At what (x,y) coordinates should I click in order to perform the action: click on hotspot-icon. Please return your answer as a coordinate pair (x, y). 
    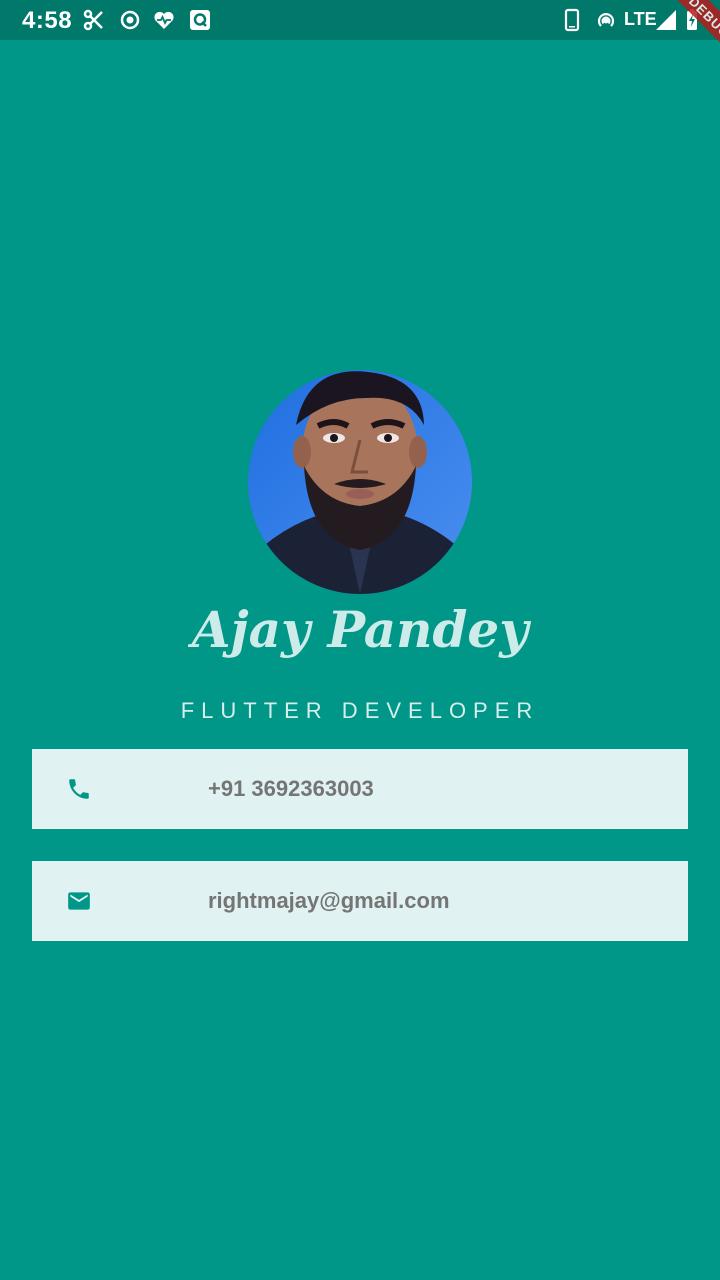
    Looking at the image, I should click on (606, 20).